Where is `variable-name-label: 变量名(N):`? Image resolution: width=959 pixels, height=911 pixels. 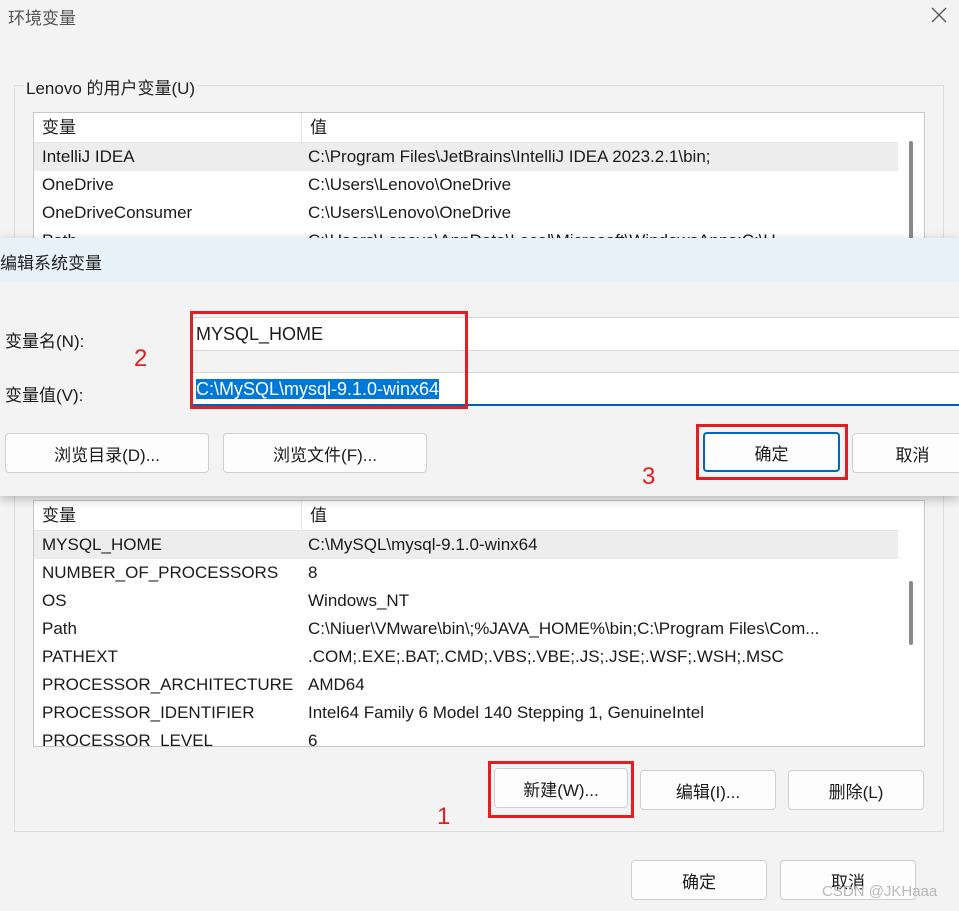 variable-name-label: 变量名(N): is located at coordinates (45, 341).